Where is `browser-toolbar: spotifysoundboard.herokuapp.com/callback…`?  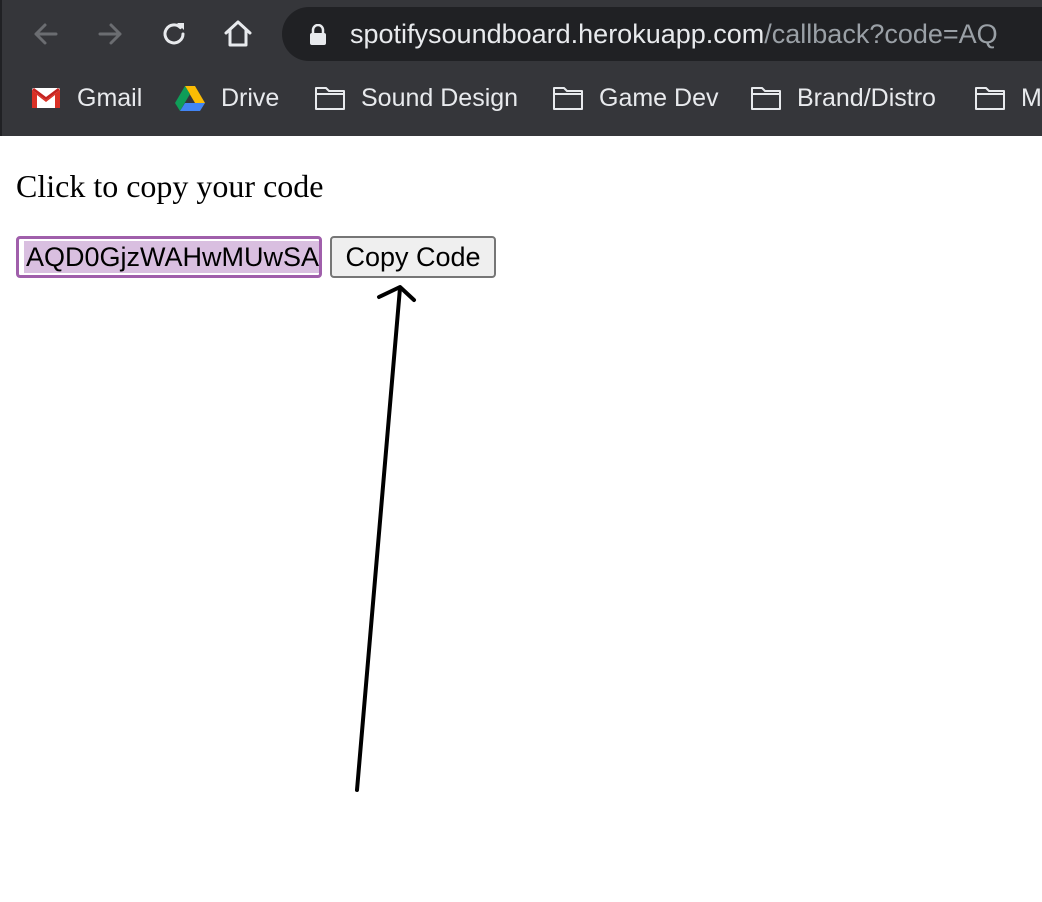
browser-toolbar: spotifysoundboard.herokuapp.com/callback… is located at coordinates (522, 34).